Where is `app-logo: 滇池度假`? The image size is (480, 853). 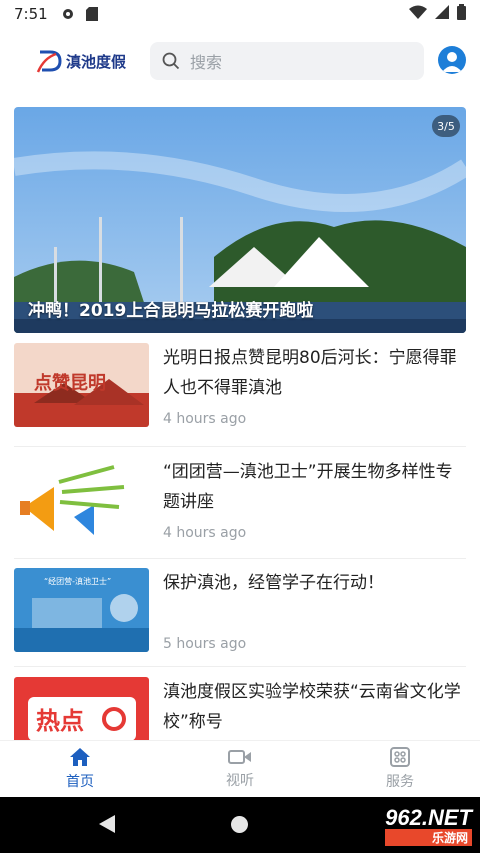 app-logo: 滇池度假 is located at coordinates (81, 61).